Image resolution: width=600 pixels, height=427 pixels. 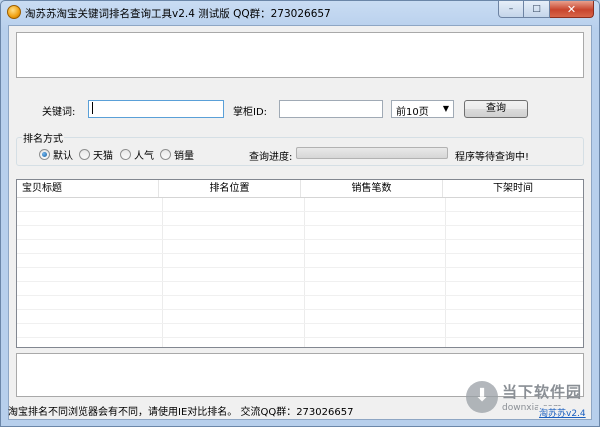 I want to click on column-header-rank: 排名位置, so click(x=230, y=188).